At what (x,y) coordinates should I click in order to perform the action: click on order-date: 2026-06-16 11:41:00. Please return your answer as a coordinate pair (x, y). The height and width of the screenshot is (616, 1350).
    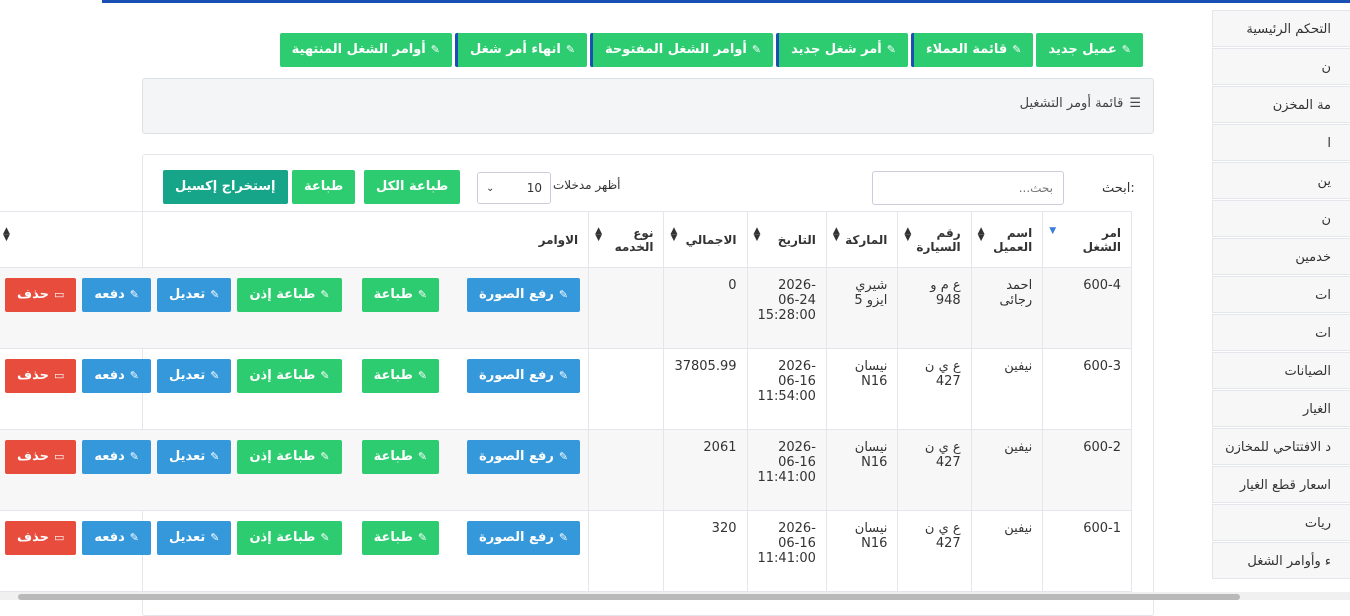
    Looking at the image, I should click on (786, 551).